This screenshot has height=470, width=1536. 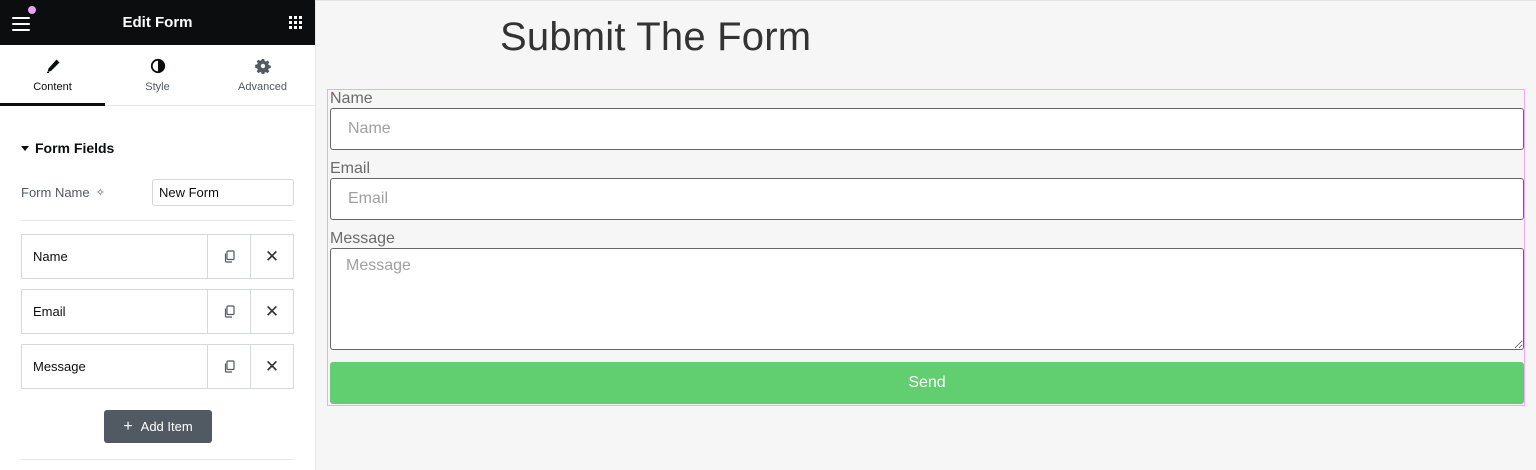 I want to click on email-field, so click(x=927, y=199).